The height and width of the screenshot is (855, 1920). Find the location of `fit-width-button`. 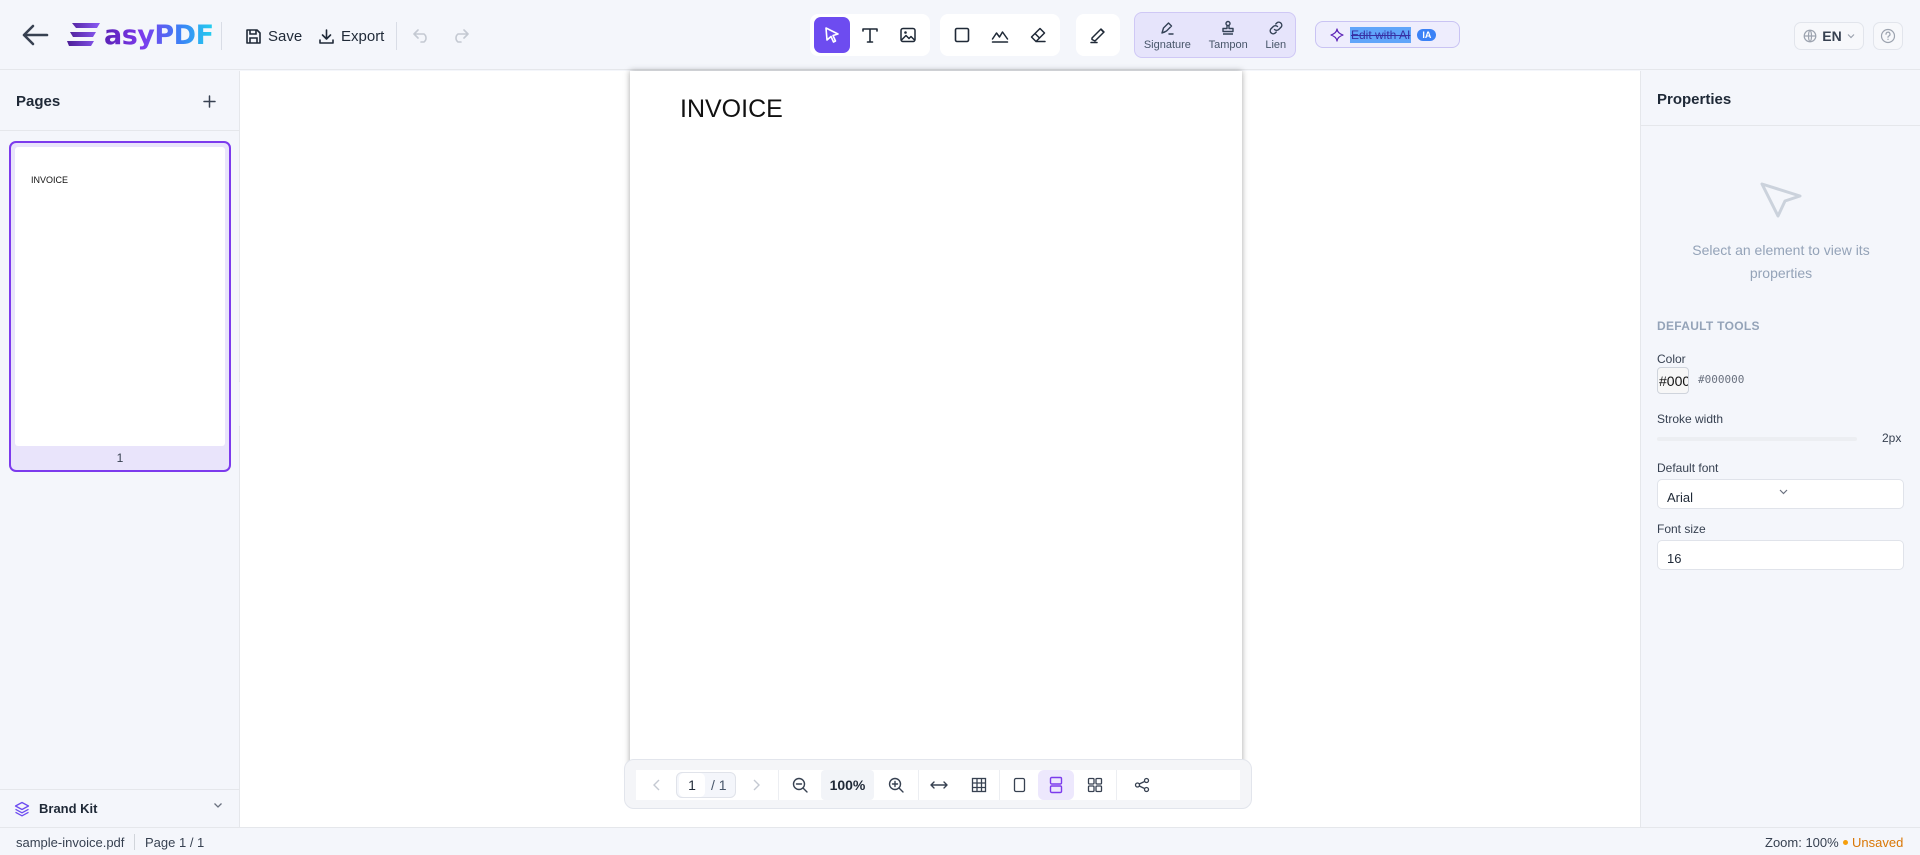

fit-width-button is located at coordinates (939, 785).